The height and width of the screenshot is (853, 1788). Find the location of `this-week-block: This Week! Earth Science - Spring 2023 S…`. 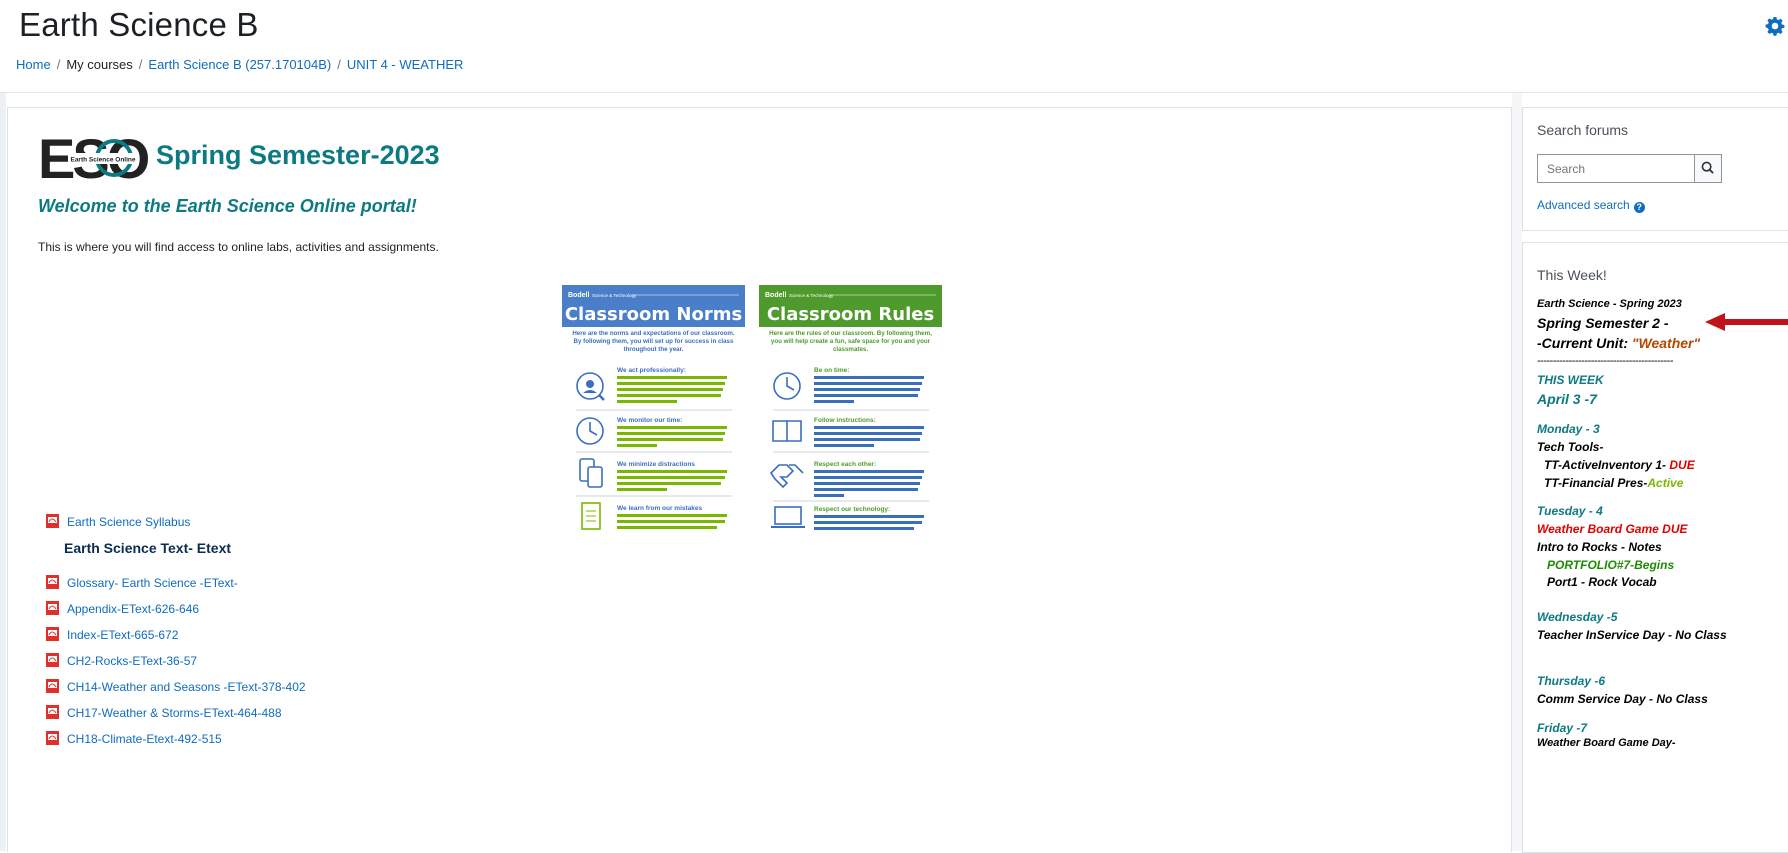

this-week-block: This Week! Earth Science - Spring 2023 S… is located at coordinates (1655, 547).